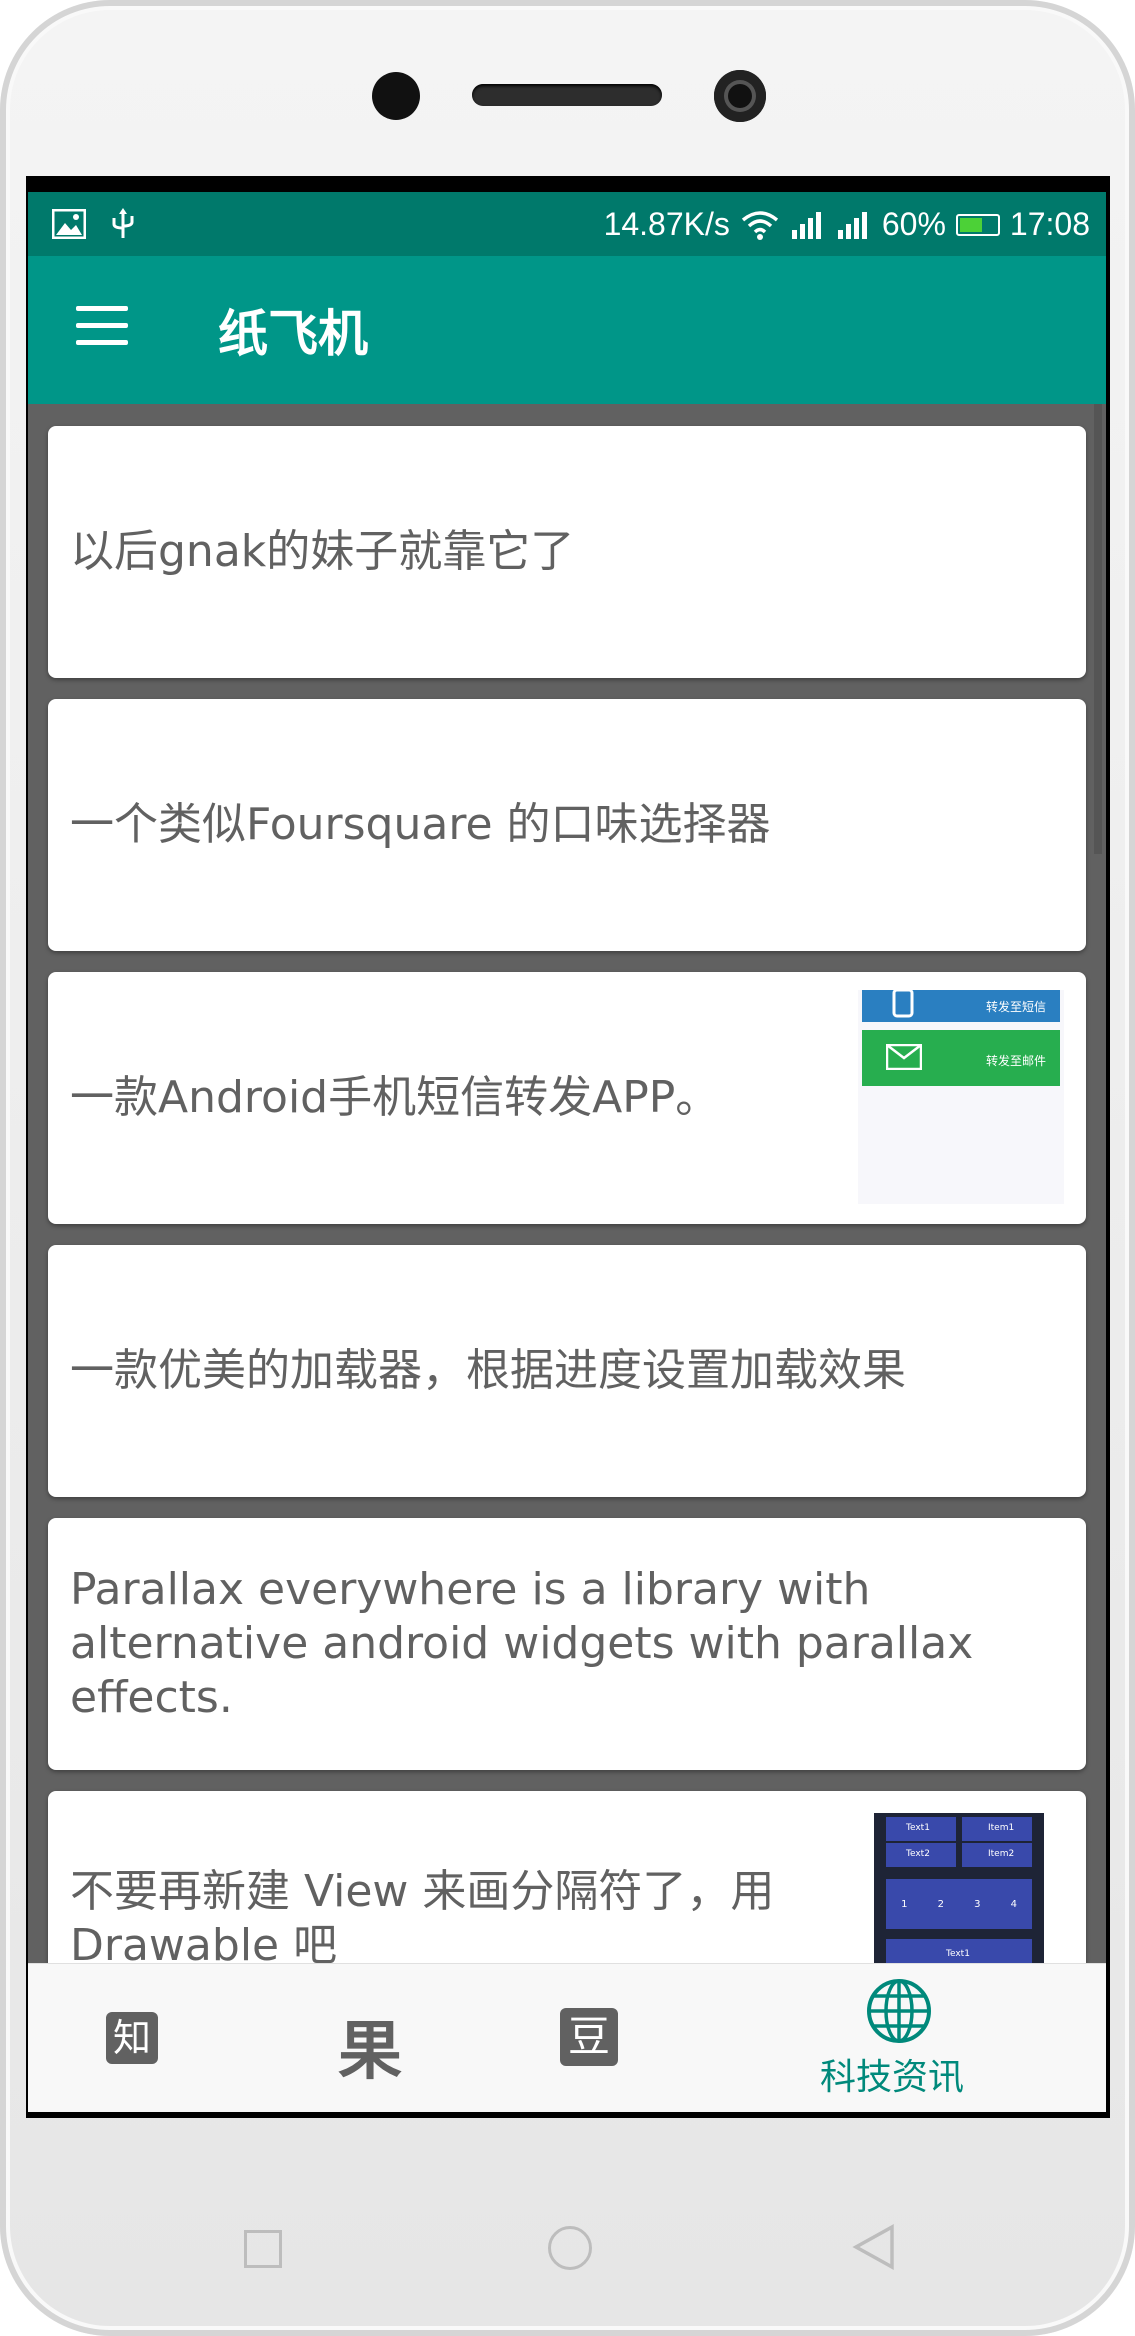  What do you see at coordinates (903, 1004) in the screenshot?
I see `phone-icon` at bounding box center [903, 1004].